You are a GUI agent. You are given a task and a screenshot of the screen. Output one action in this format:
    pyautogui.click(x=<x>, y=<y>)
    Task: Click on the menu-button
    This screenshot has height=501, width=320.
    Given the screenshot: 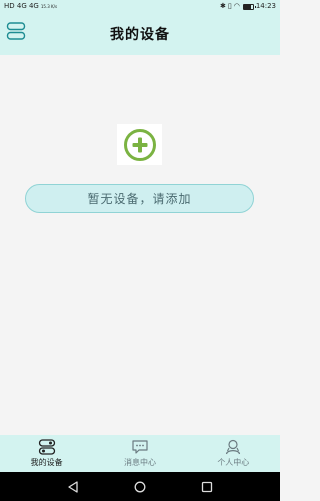 What is the action you would take?
    pyautogui.click(x=16, y=31)
    